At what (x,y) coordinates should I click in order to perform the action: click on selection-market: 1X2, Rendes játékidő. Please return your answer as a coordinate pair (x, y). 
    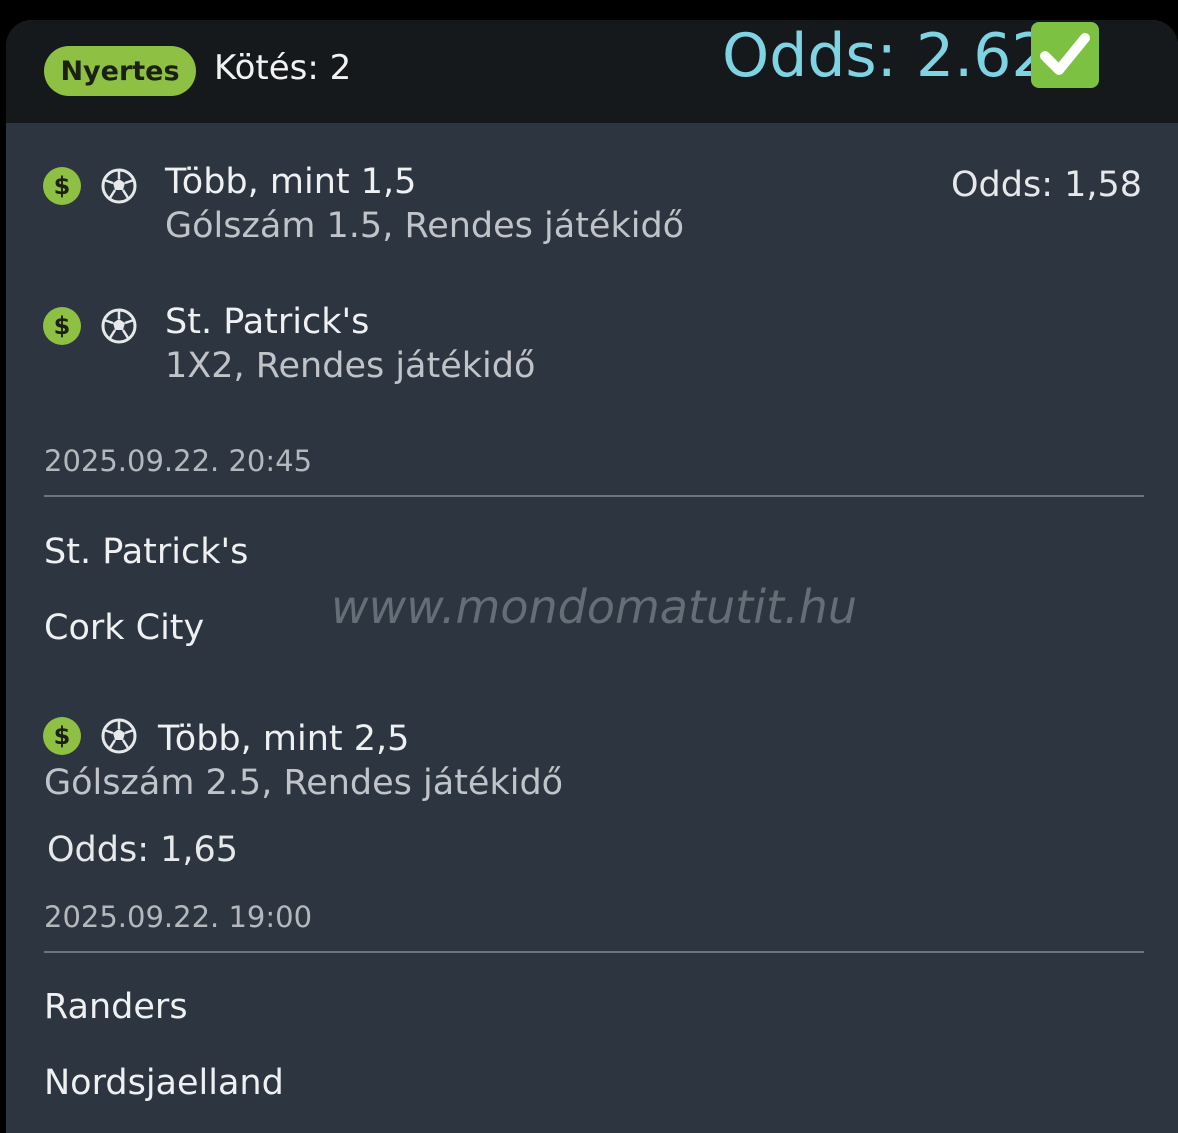
    Looking at the image, I should click on (350, 366).